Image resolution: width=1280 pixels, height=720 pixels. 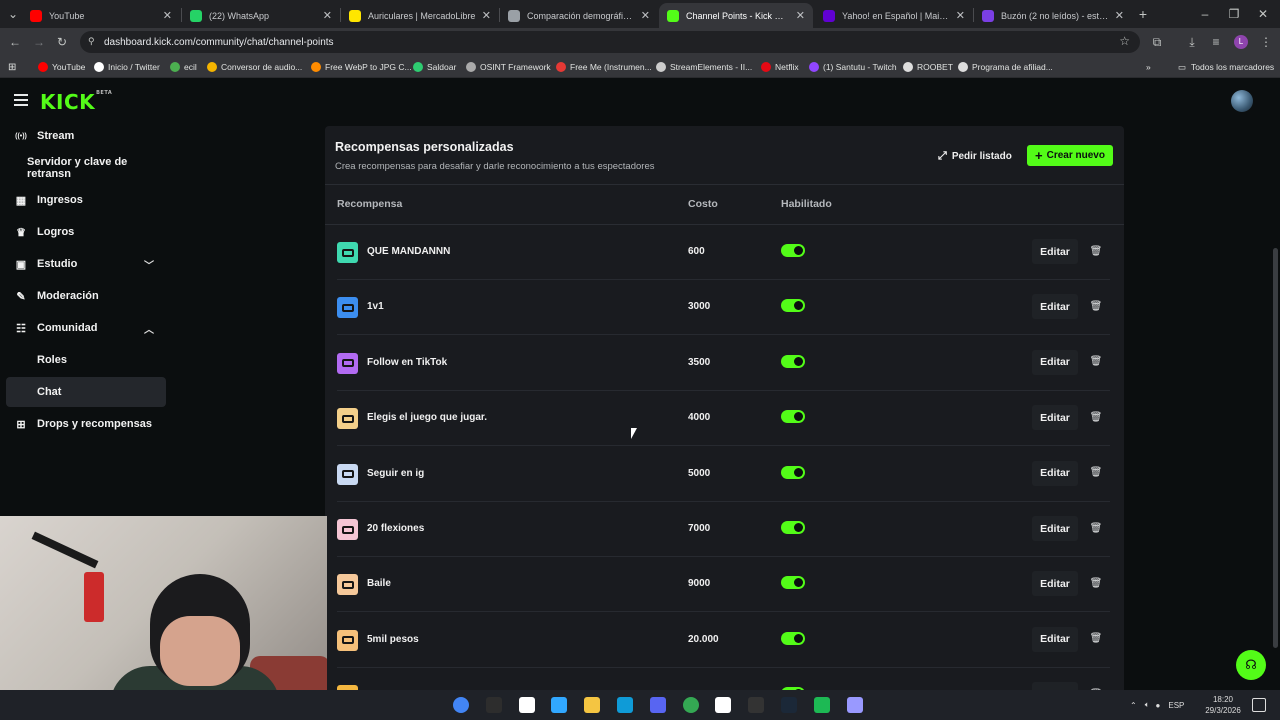 What do you see at coordinates (86, 232) in the screenshot?
I see `sidebar-item: ♛ Logros` at bounding box center [86, 232].